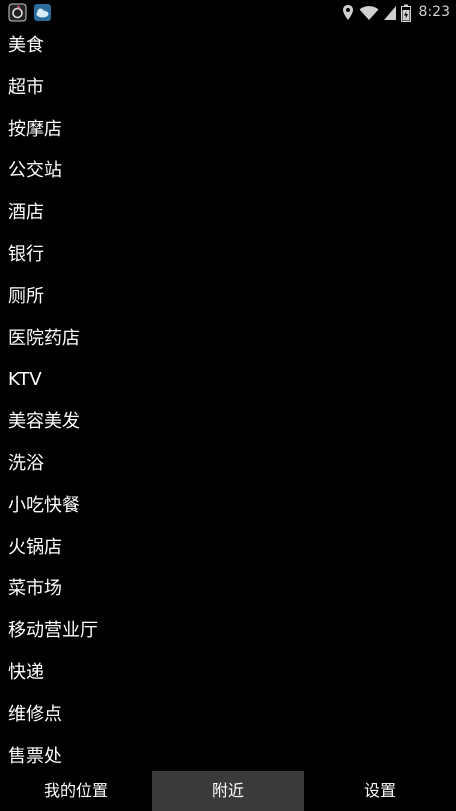 The image size is (456, 811). I want to click on category-item: 美食, so click(228, 46).